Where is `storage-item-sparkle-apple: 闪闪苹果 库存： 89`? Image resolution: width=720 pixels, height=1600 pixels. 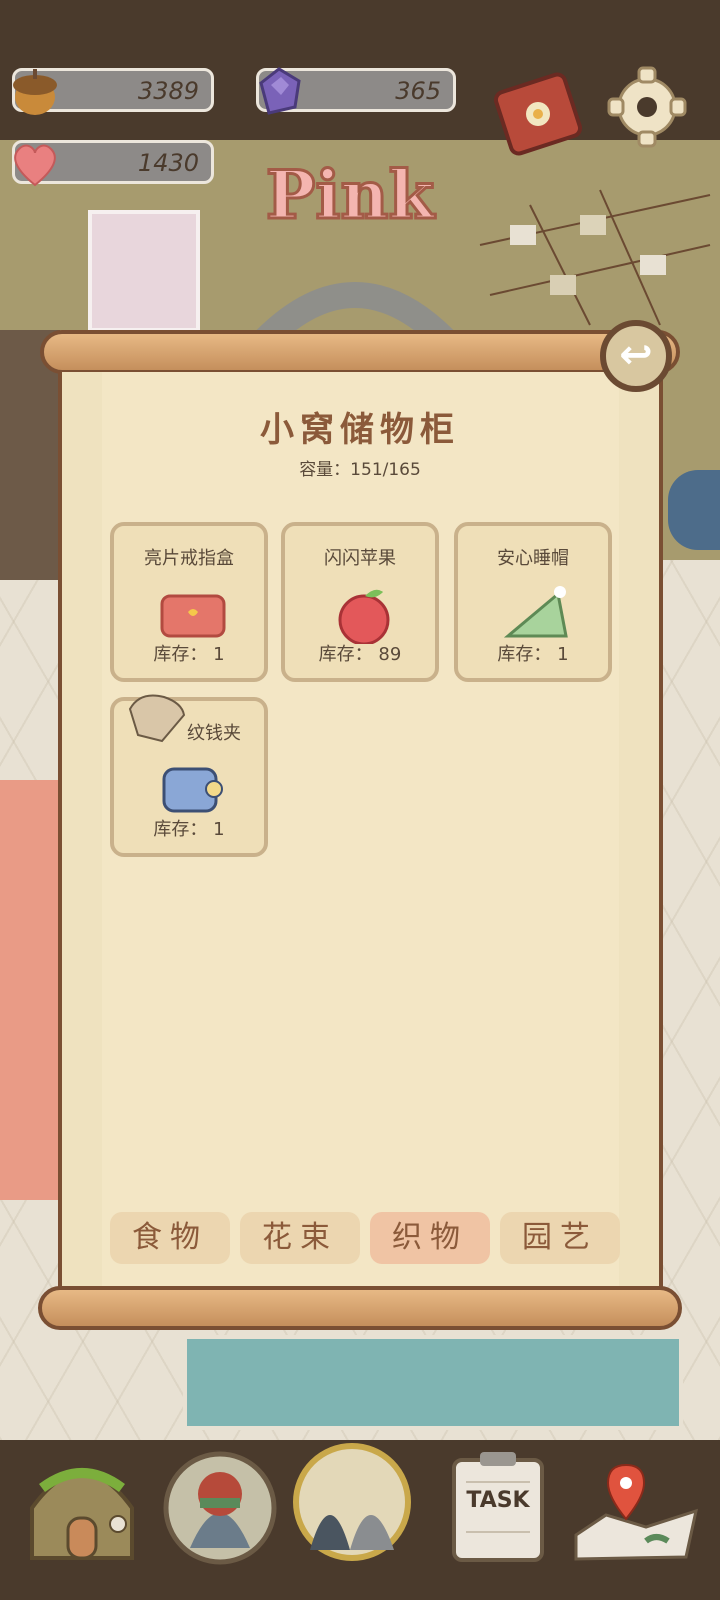 storage-item-sparkle-apple: 闪闪苹果 库存： 89 is located at coordinates (360, 602).